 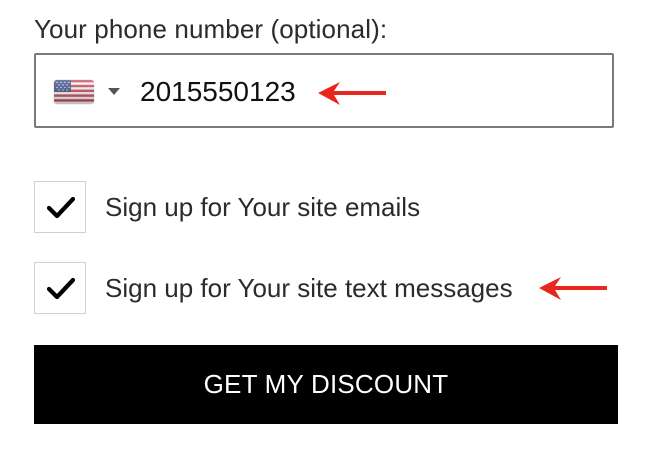 What do you see at coordinates (263, 207) in the screenshot?
I see `checkbox-label-emails: Sign up for Your site emails` at bounding box center [263, 207].